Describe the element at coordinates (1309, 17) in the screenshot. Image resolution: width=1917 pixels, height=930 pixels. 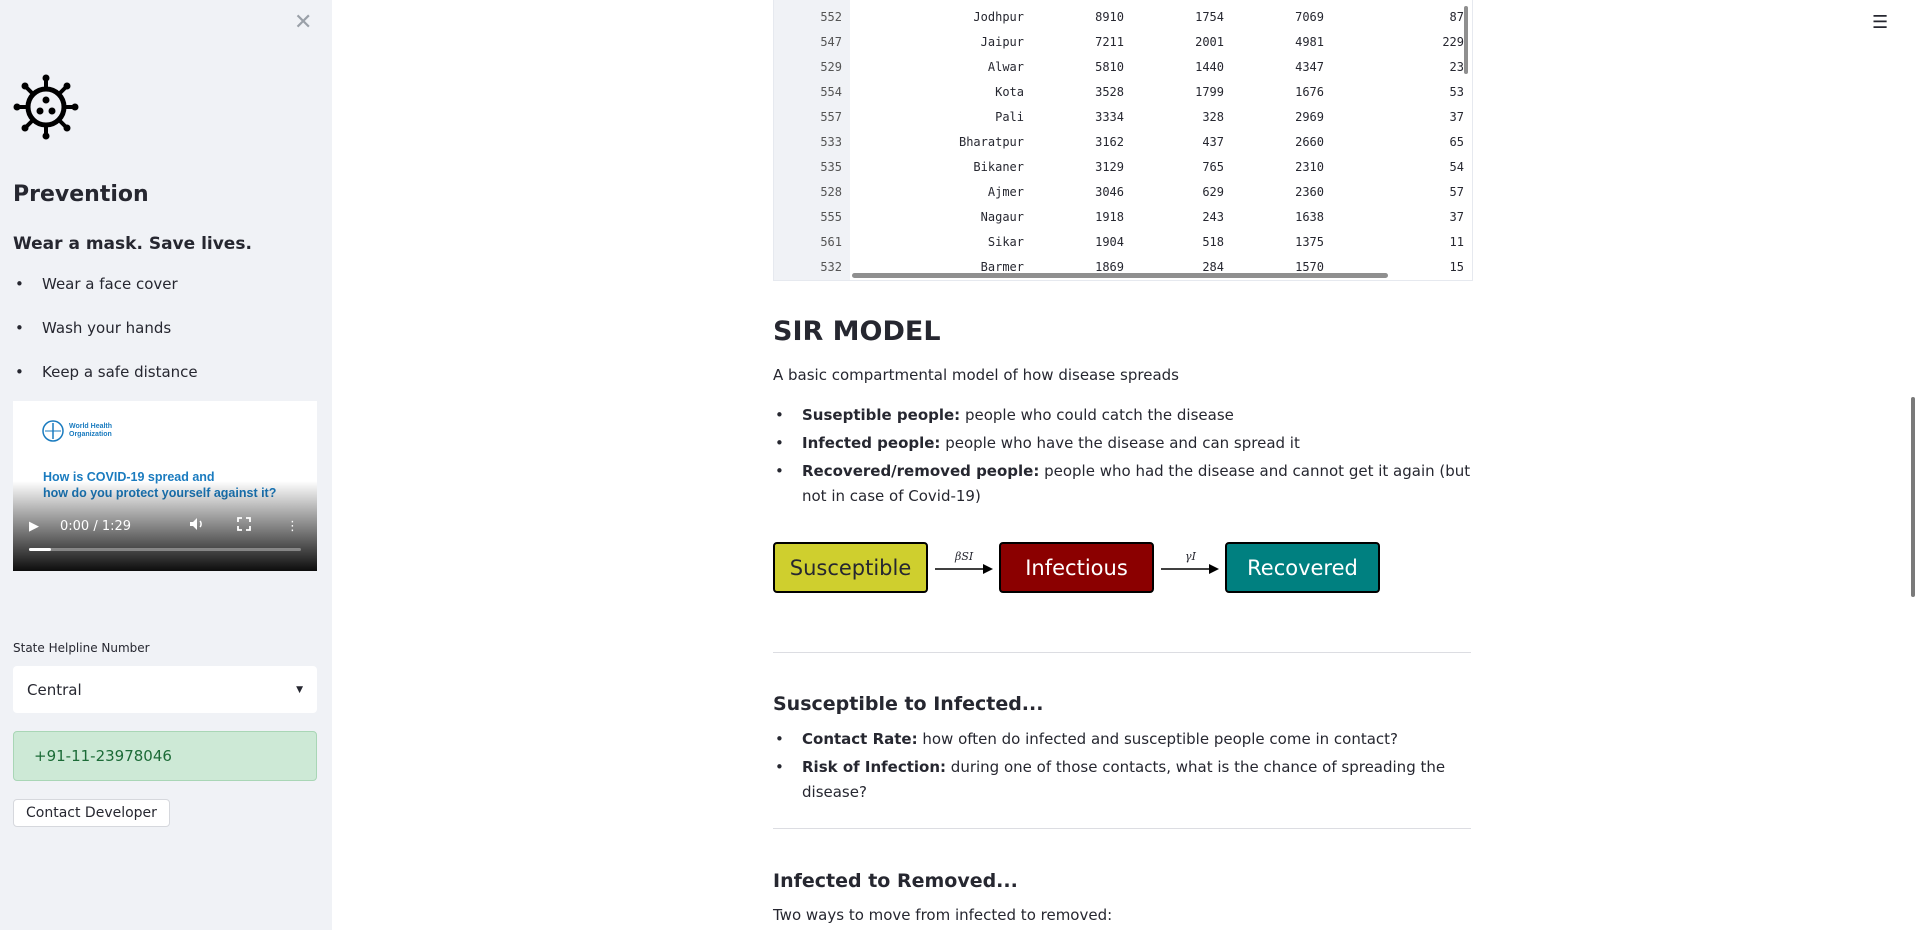
I see `table-cell-c: 7069` at that location.